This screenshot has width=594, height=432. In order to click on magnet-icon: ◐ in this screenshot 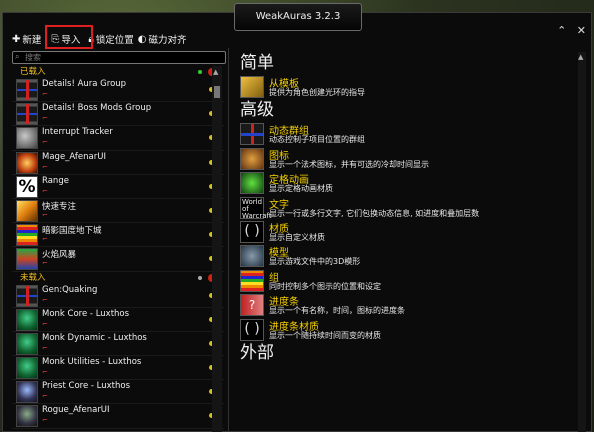, I will do `click(142, 39)`.